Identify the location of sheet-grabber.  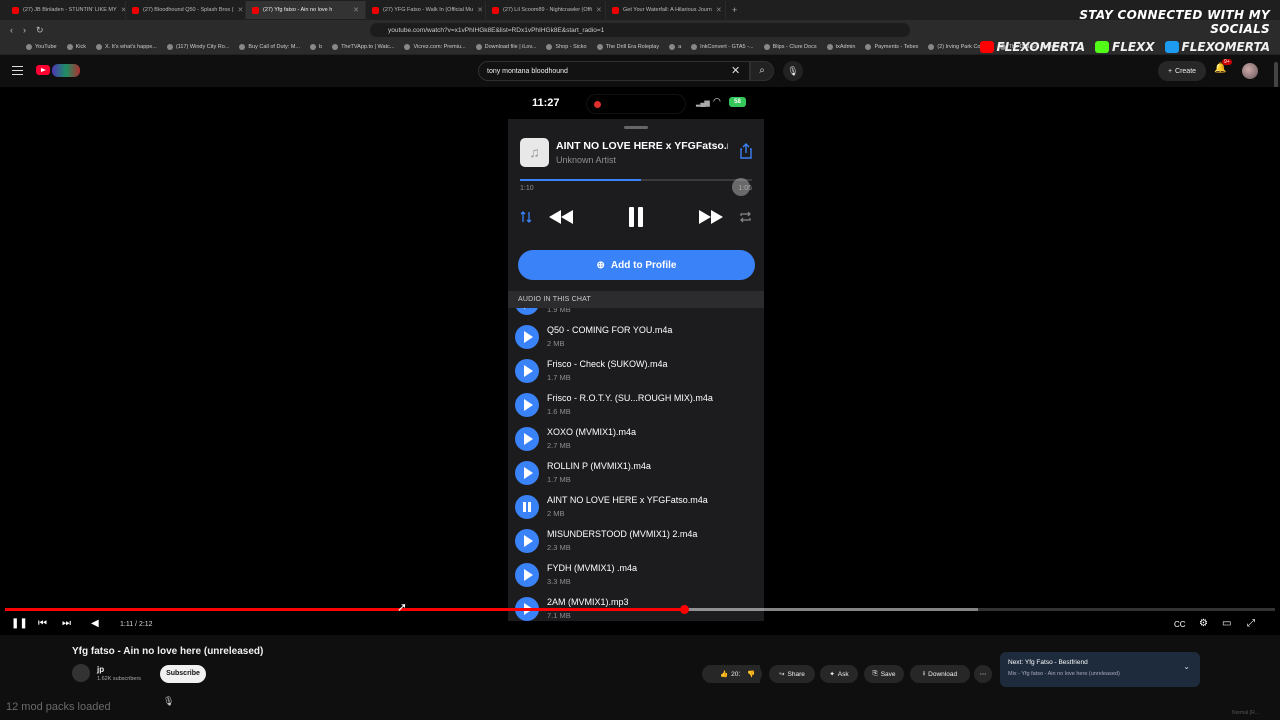
(636, 127).